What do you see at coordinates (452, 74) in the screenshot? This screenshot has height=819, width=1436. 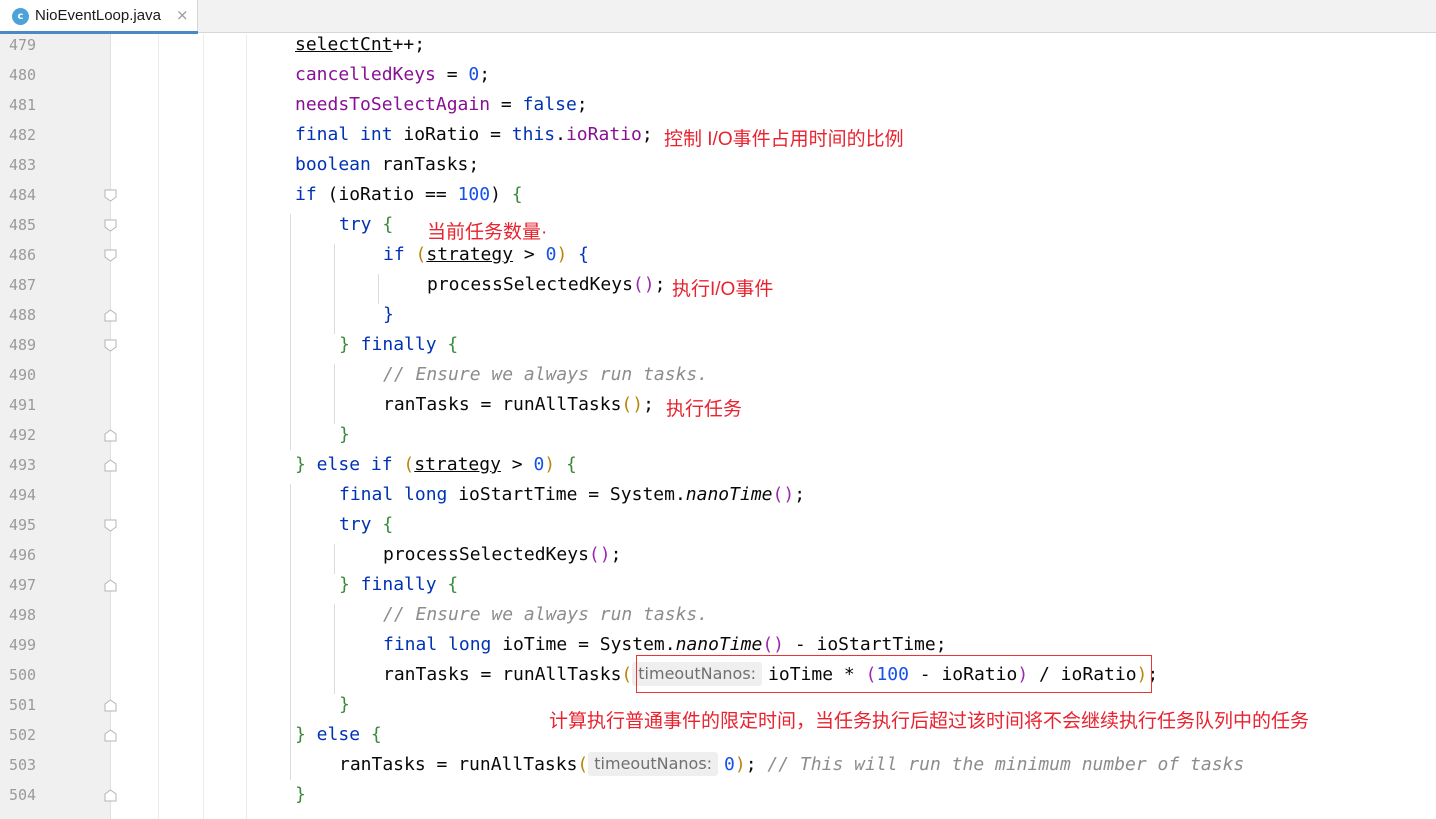 I see `token: =` at bounding box center [452, 74].